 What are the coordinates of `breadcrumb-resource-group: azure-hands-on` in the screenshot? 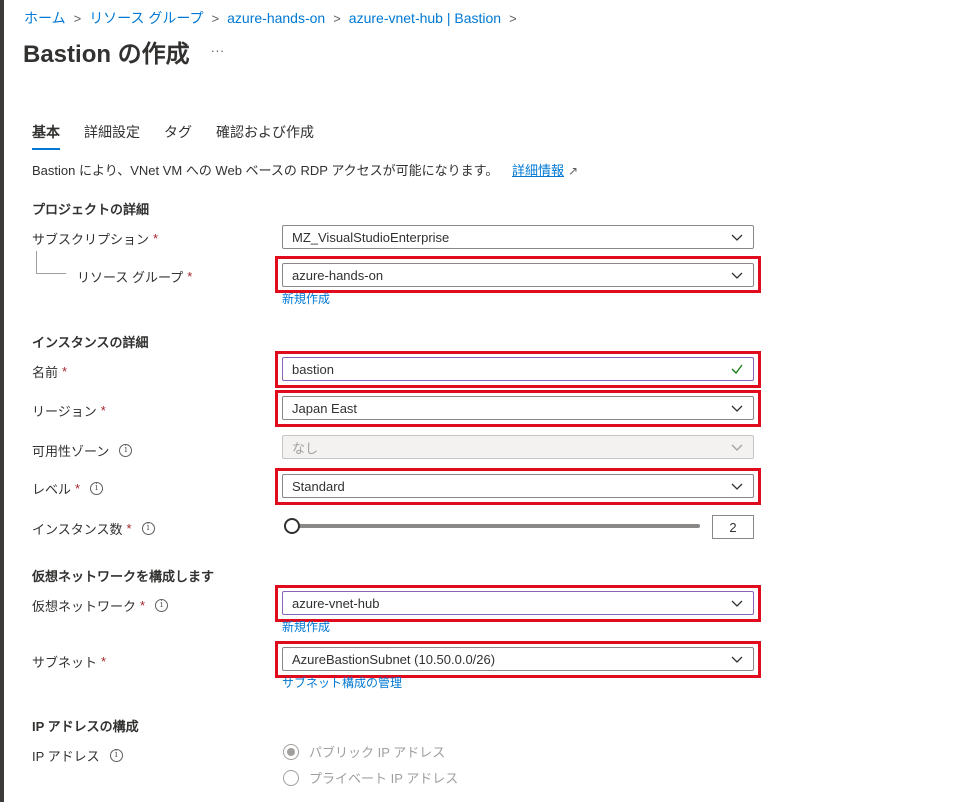 It's located at (276, 18).